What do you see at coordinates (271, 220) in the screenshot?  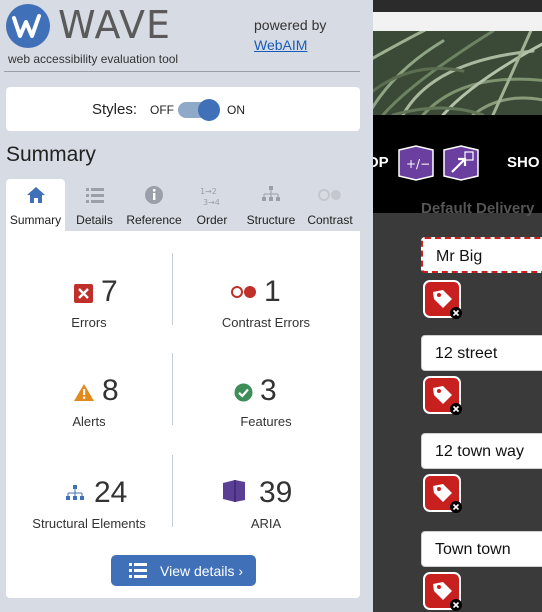 I see `tab-label: Structure` at bounding box center [271, 220].